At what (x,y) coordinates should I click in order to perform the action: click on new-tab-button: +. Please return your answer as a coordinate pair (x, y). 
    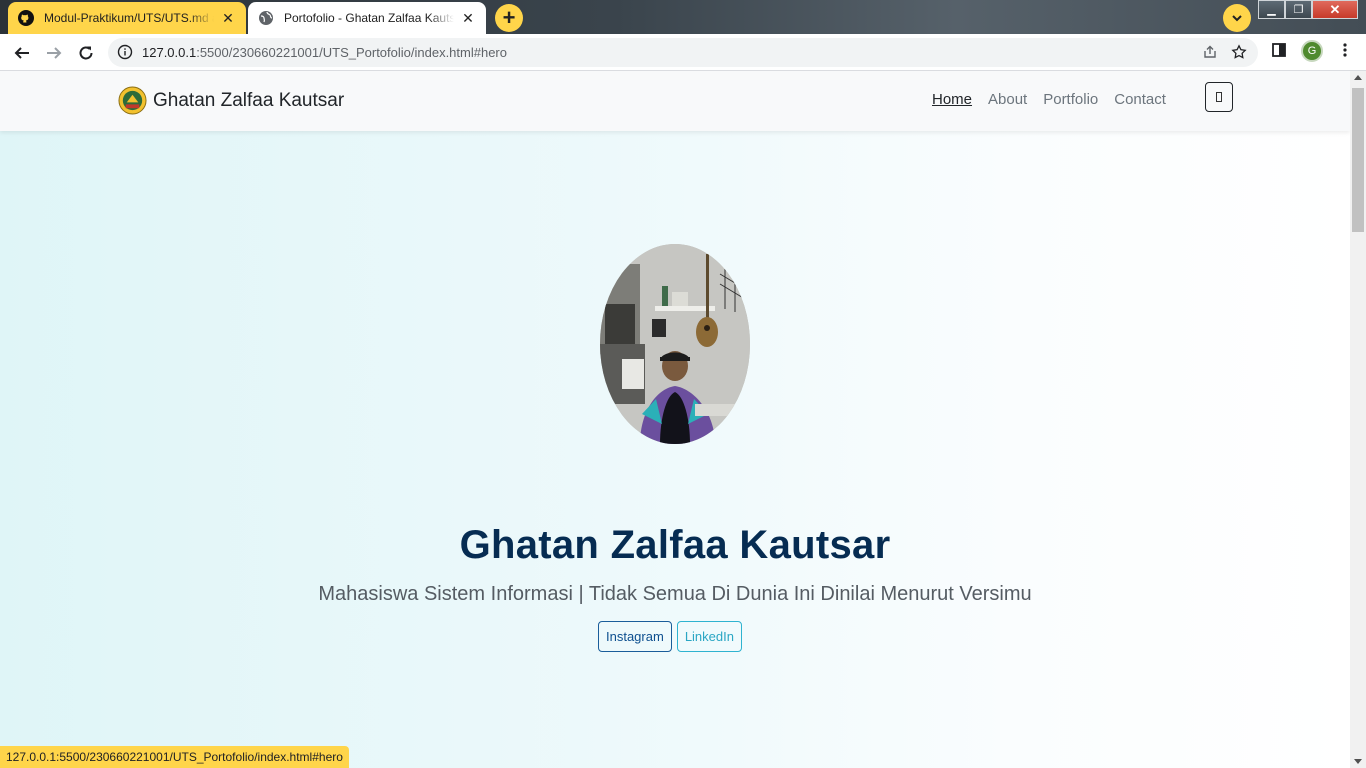
    Looking at the image, I should click on (509, 18).